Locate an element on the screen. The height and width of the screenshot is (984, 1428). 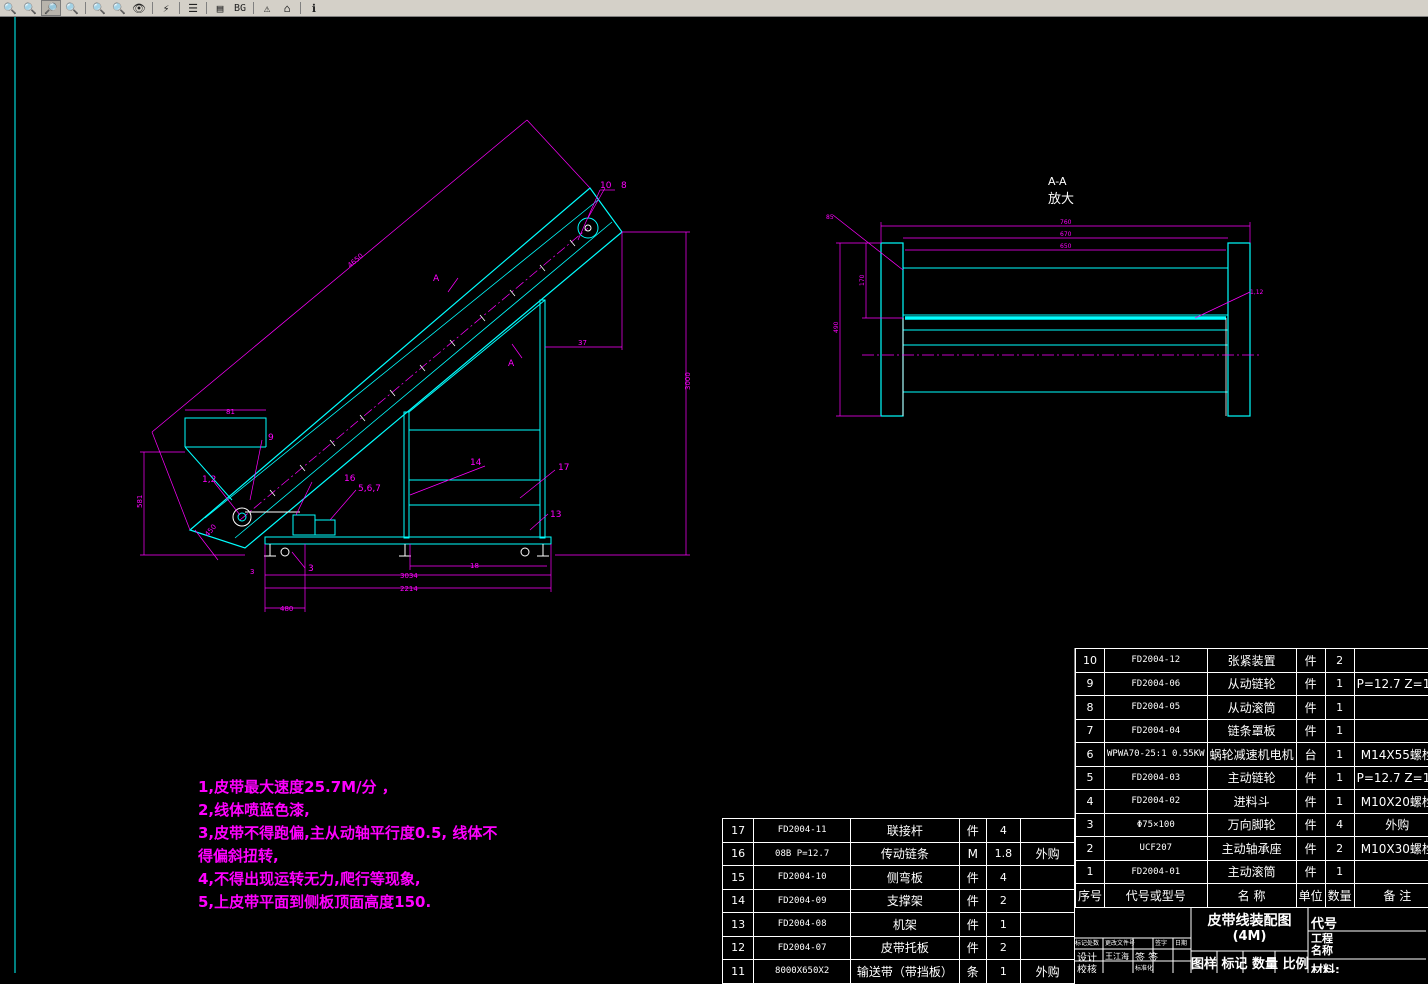
dim-long: 4650 is located at coordinates (355, 261).